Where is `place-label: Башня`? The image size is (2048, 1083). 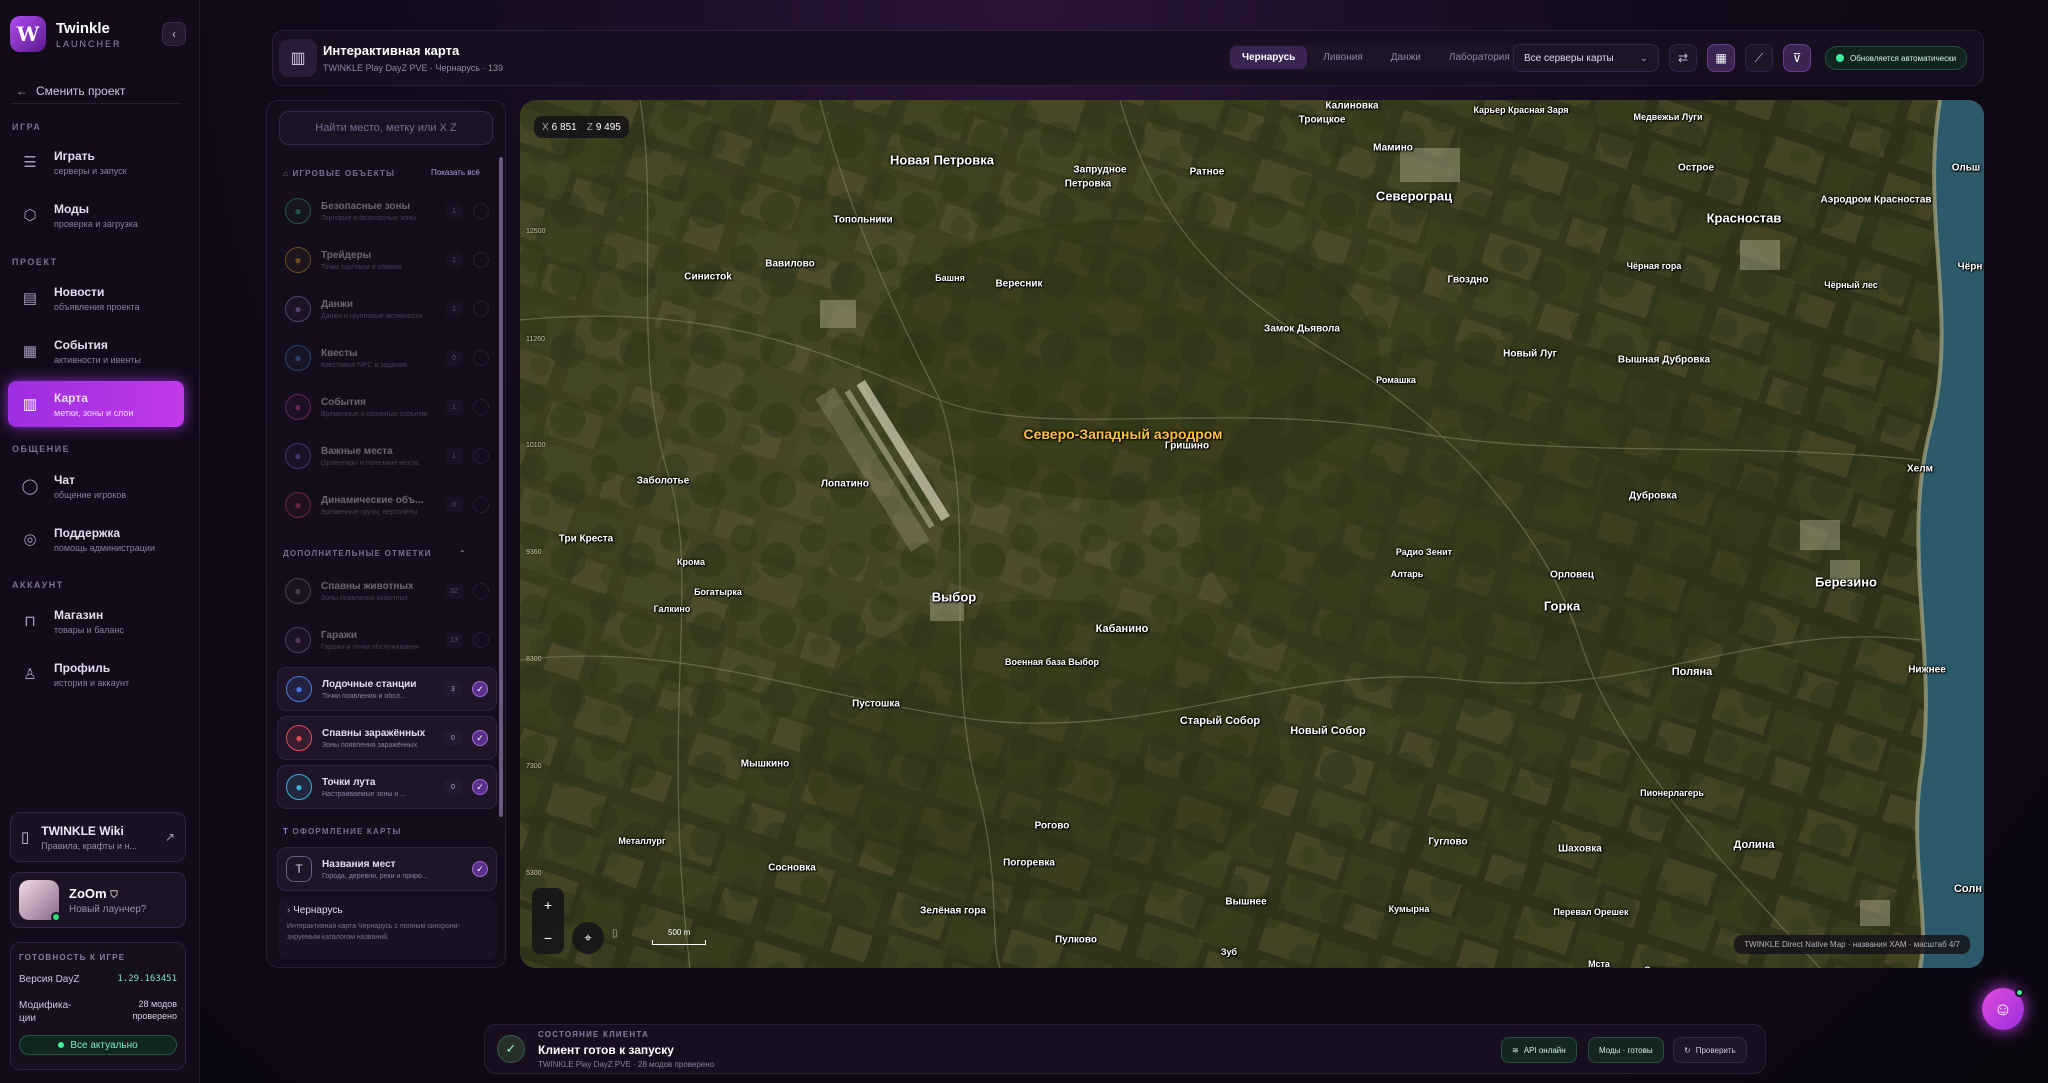
place-label: Башня is located at coordinates (950, 278).